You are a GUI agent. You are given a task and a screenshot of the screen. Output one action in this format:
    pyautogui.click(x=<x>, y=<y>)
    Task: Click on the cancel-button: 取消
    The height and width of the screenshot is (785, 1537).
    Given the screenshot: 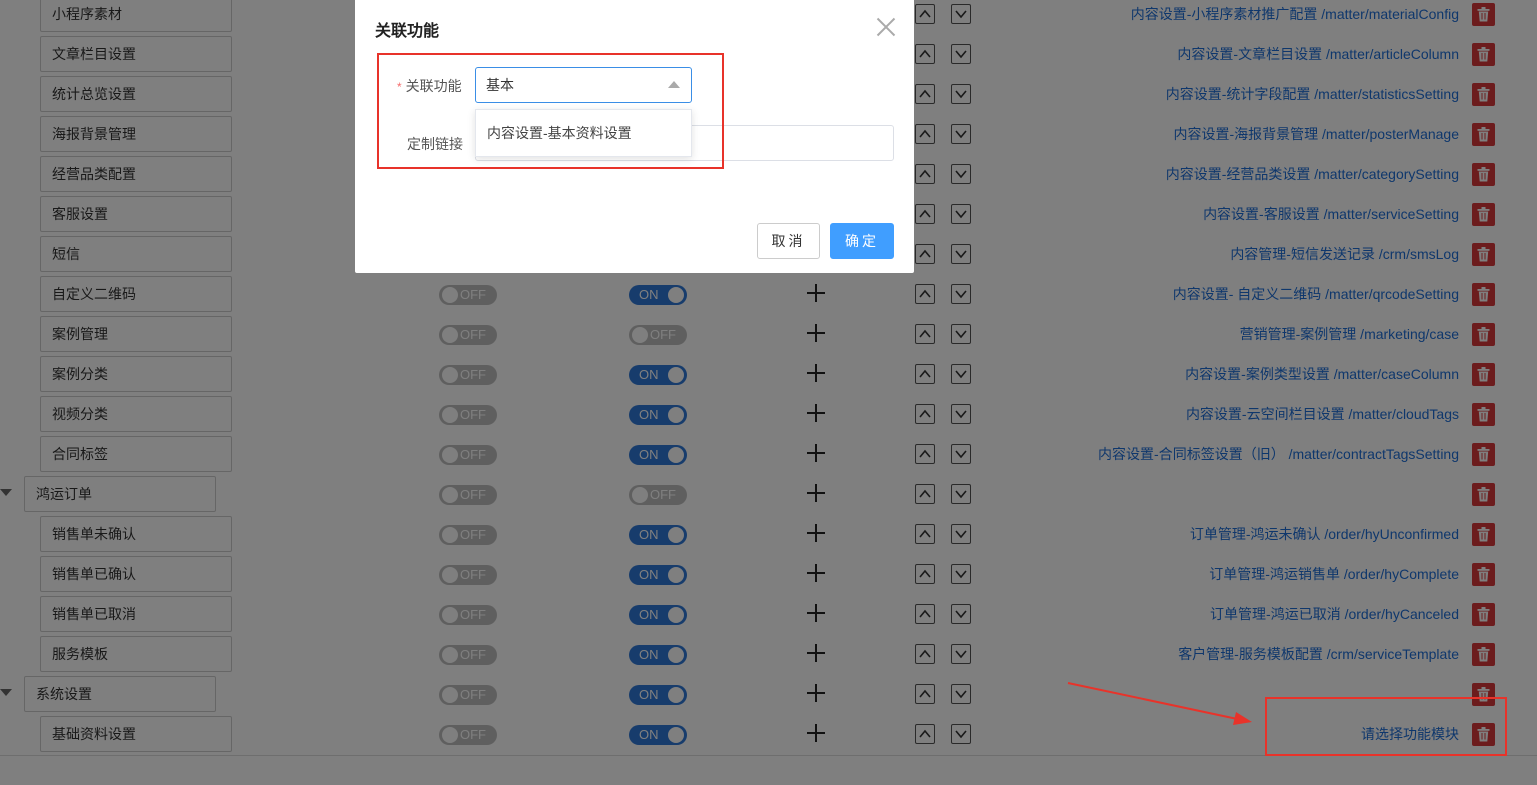 What is the action you would take?
    pyautogui.click(x=788, y=241)
    